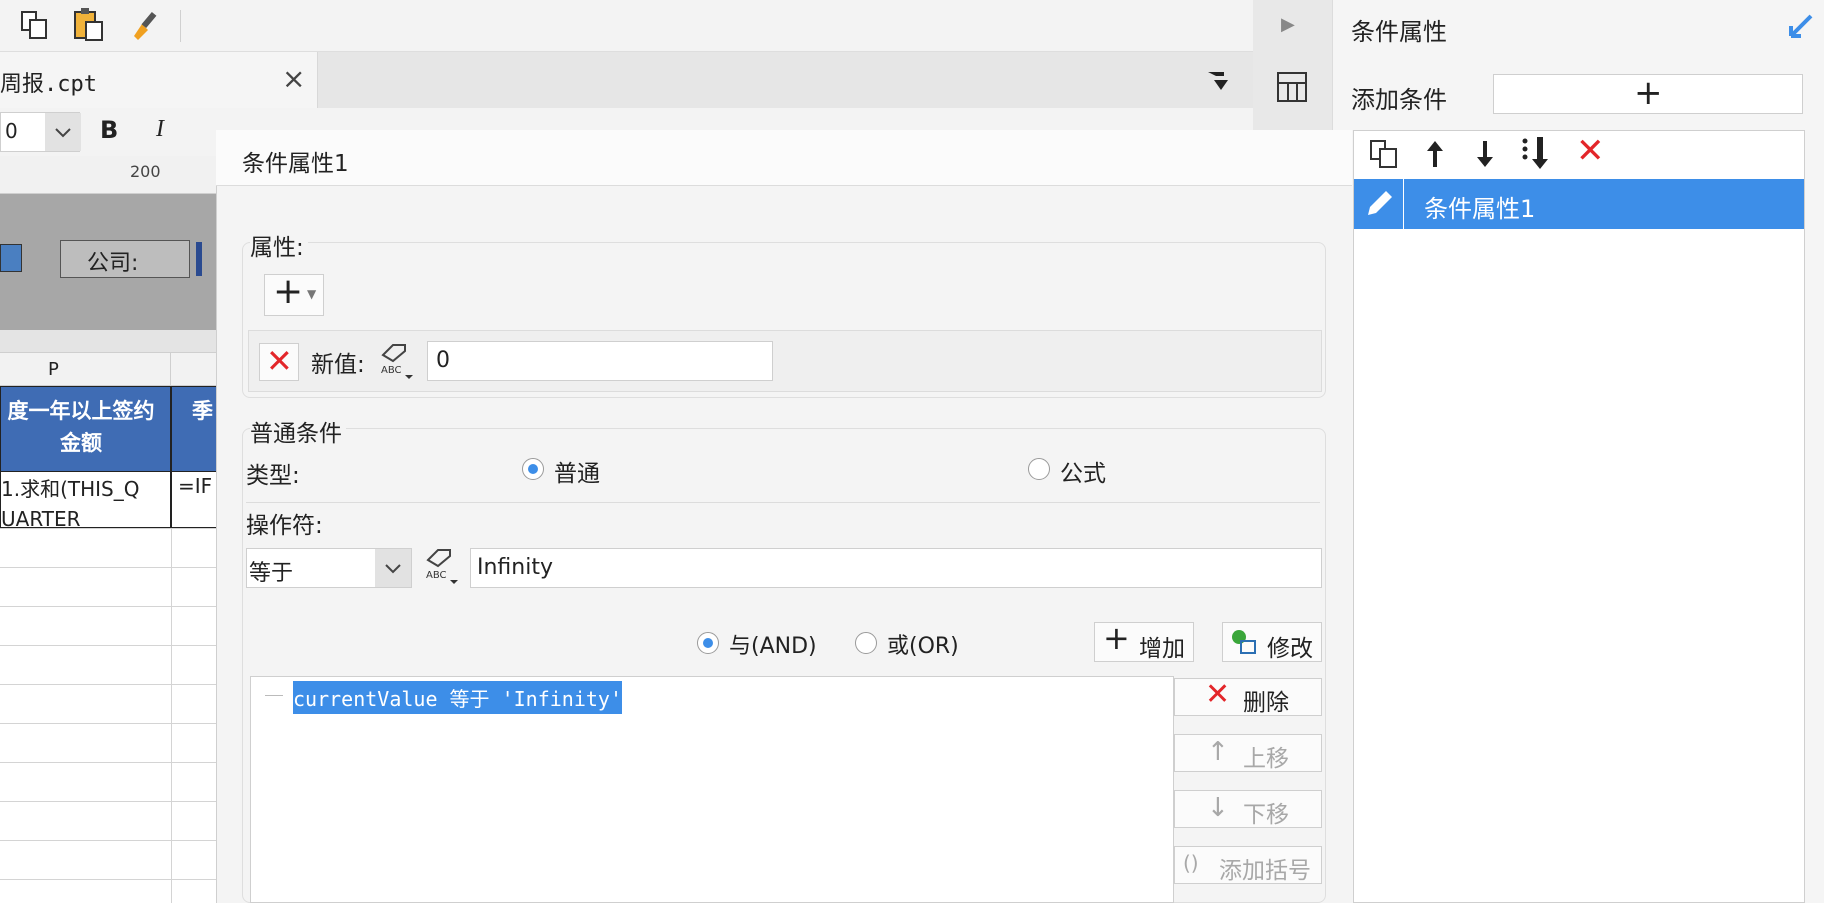 The image size is (1824, 903). I want to click on file-tab-title: 周报.cpt, so click(48, 84).